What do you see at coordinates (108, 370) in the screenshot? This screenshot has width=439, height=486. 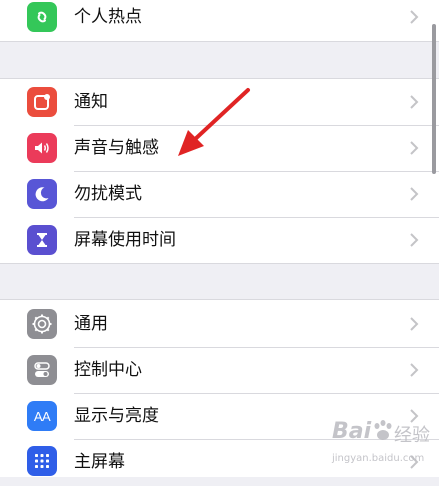 I see `settings-row-label: 控制中心` at bounding box center [108, 370].